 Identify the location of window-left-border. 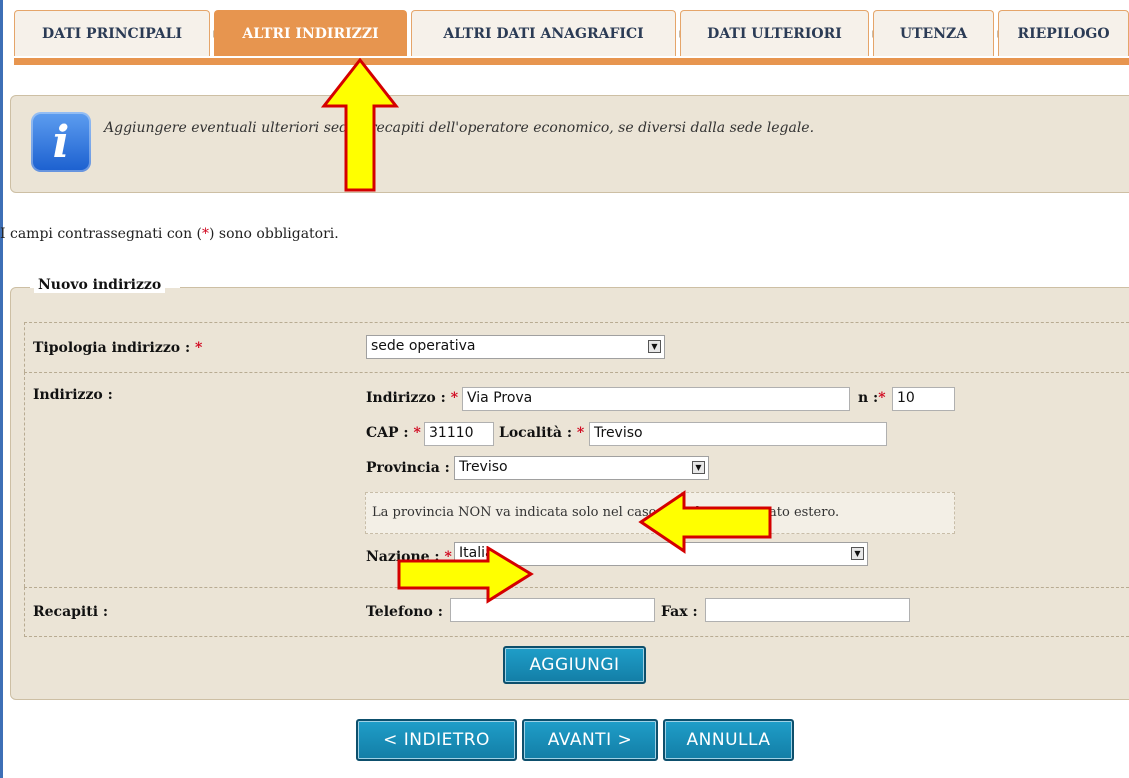
(1, 389).